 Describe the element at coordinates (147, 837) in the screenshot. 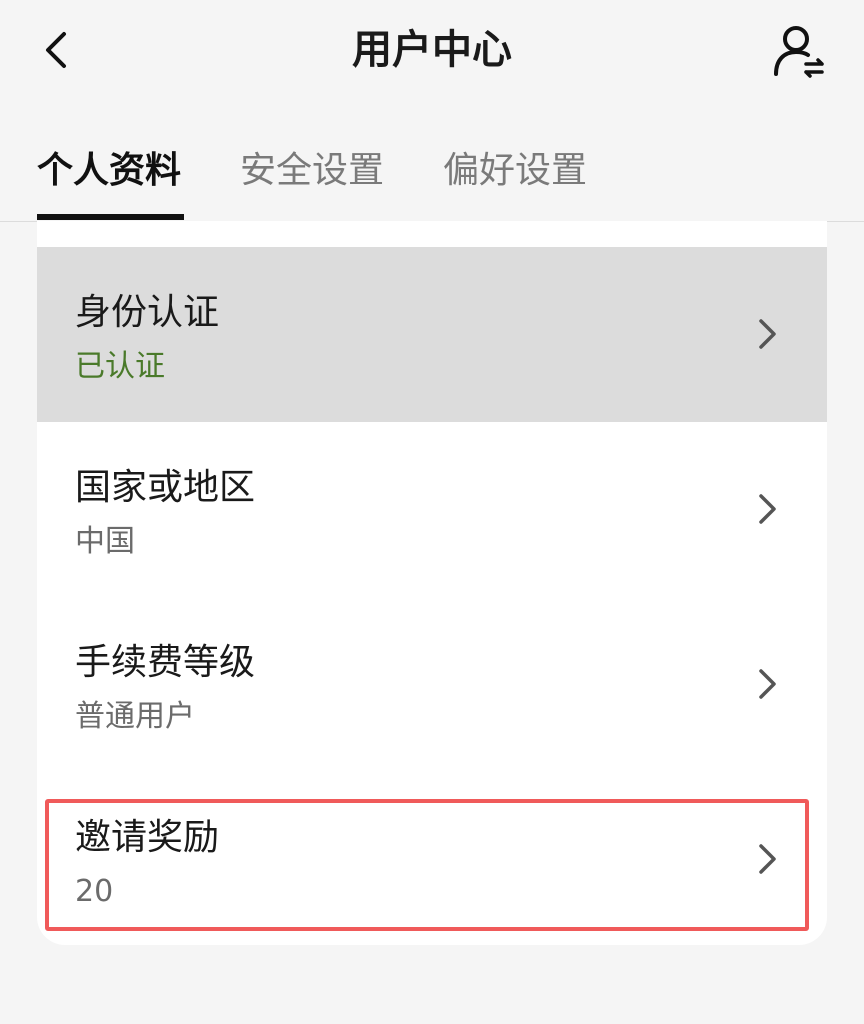

I see `item-title: 邀请奖励` at that location.